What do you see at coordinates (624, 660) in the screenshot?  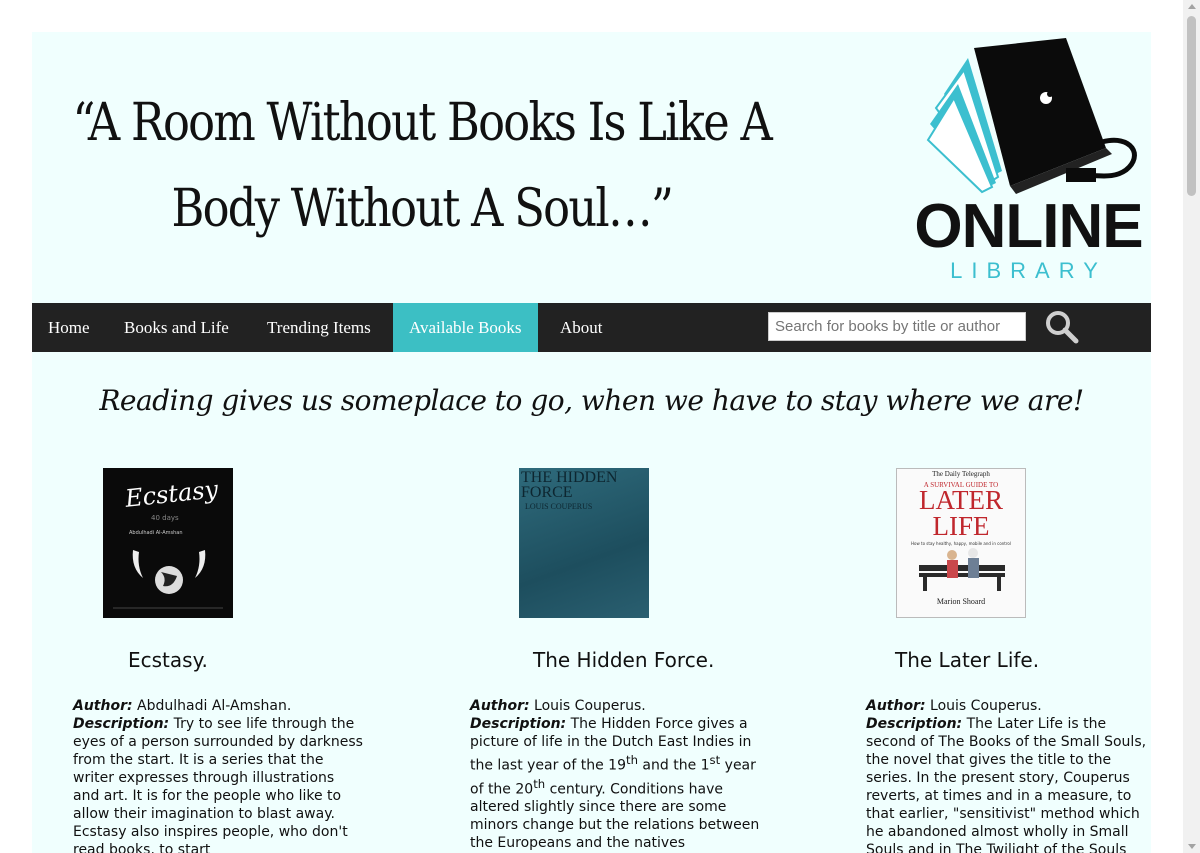 I see `book-title: The Hidden Force.` at bounding box center [624, 660].